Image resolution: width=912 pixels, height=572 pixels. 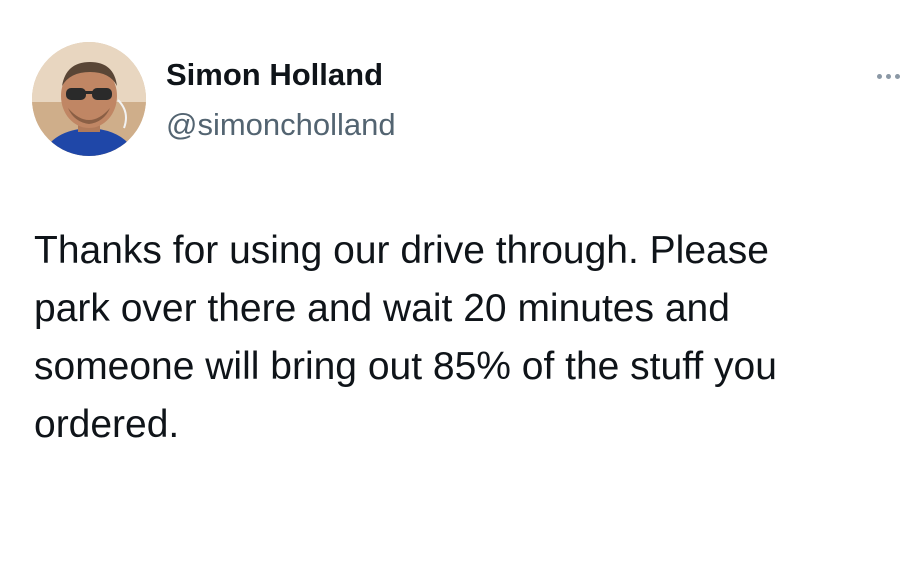 What do you see at coordinates (382, 308) in the screenshot?
I see `tweet-text-line: park over there and wait 20 minutes and` at bounding box center [382, 308].